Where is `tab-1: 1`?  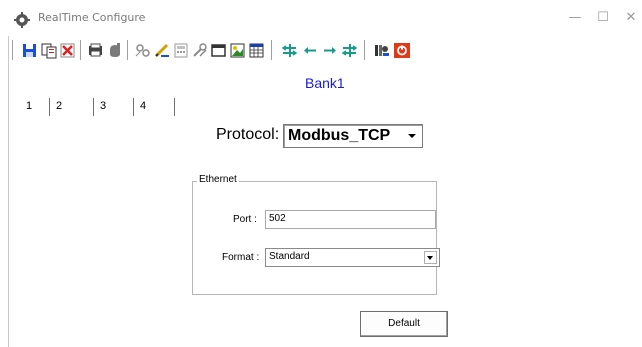
tab-1: 1 is located at coordinates (29, 106).